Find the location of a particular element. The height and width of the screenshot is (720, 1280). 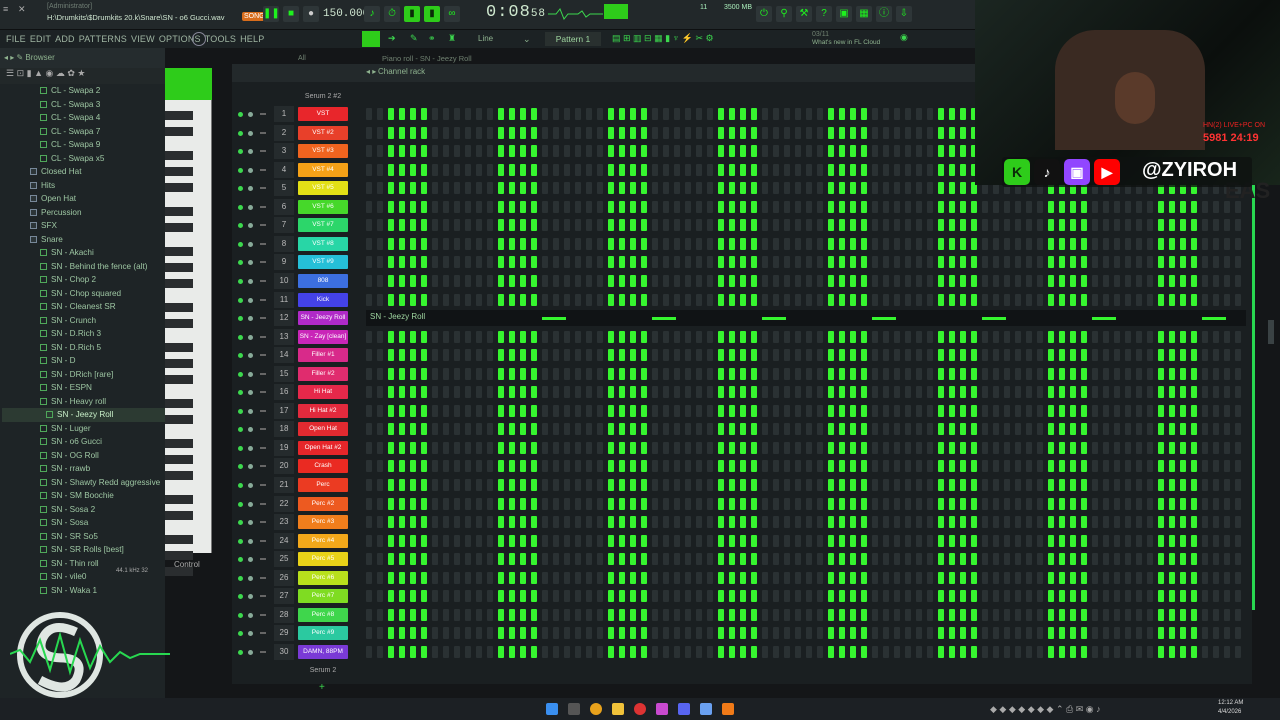

black-key is located at coordinates (179, 155).